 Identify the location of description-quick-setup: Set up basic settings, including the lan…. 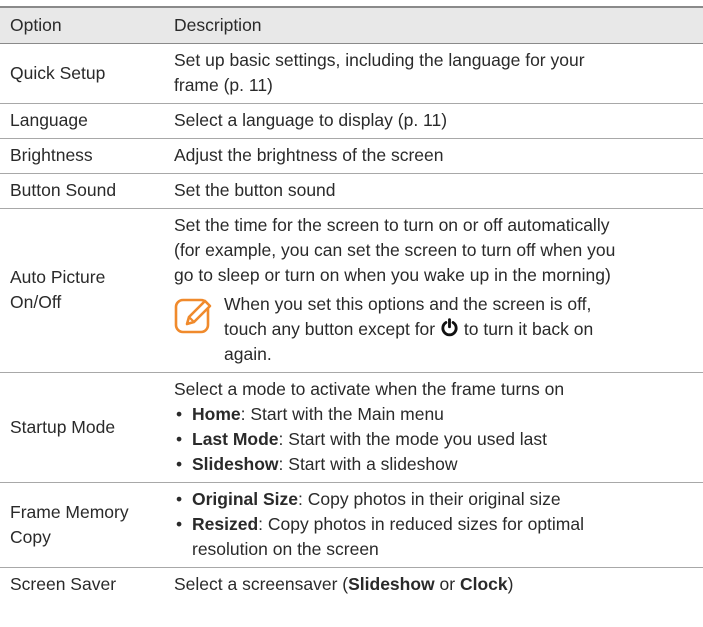
(433, 73).